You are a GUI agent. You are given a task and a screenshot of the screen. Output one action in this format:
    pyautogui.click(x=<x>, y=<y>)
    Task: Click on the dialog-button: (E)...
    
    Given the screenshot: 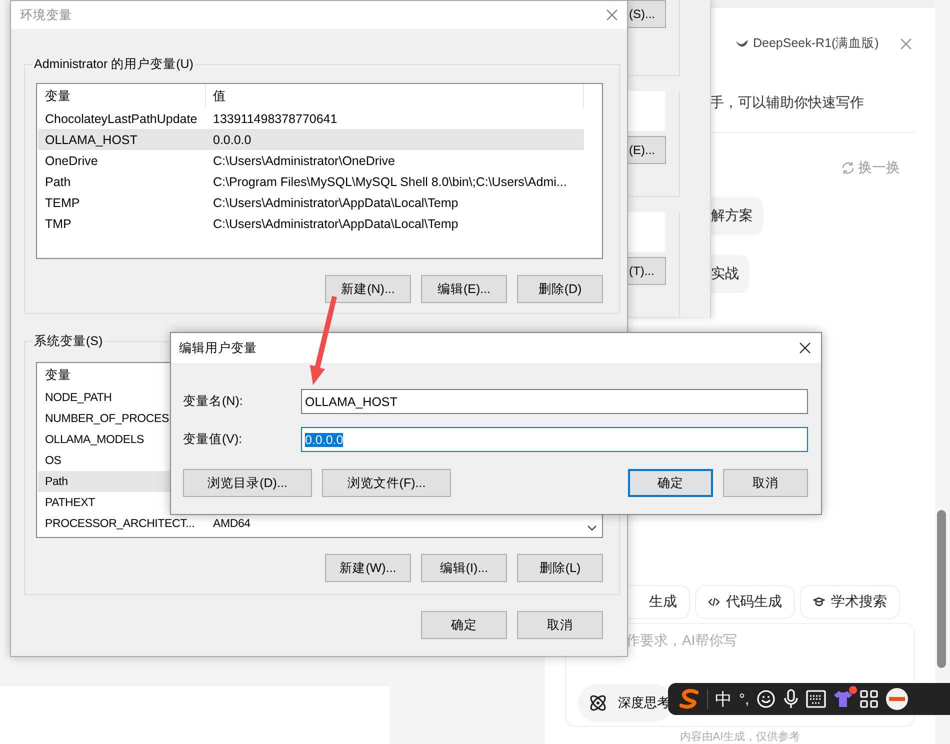 What is the action you would take?
    pyautogui.click(x=647, y=150)
    